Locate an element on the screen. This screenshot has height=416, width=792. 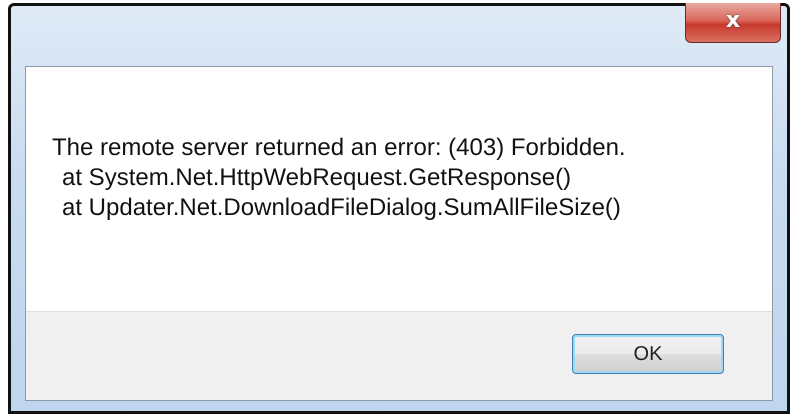
error-message-line: The remote server returned an error: (403) Forbidden. is located at coordinates (339, 148).